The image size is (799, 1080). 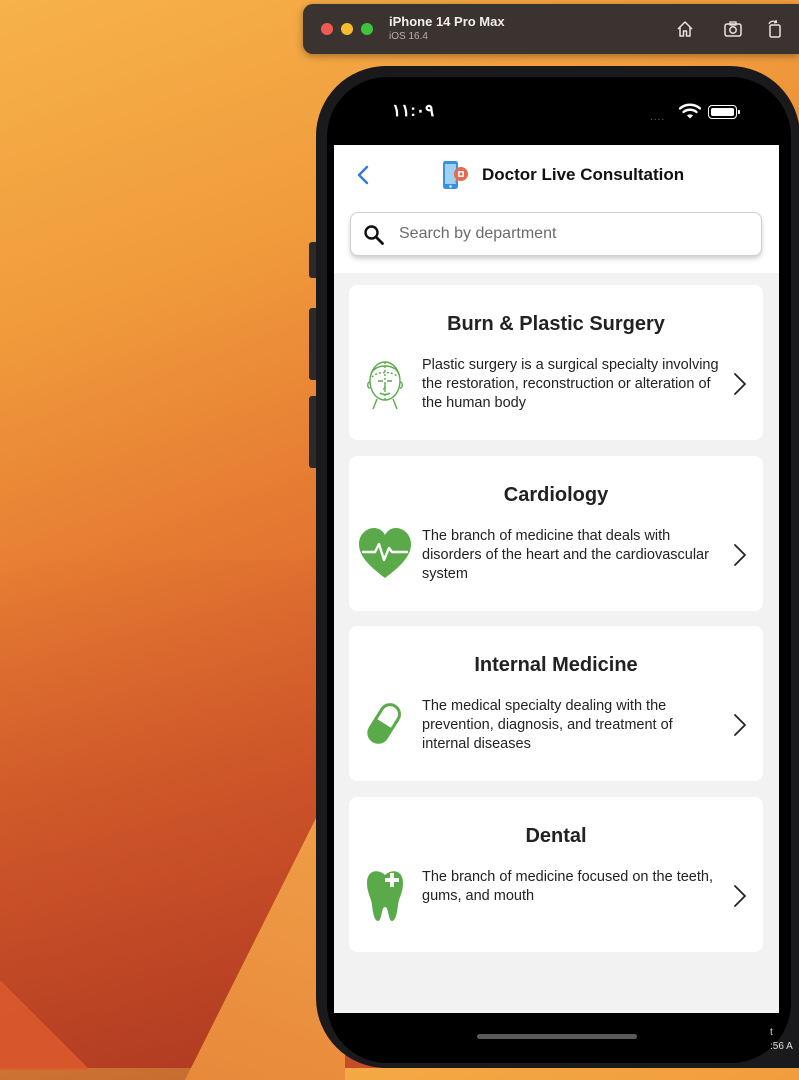 What do you see at coordinates (478, 233) in the screenshot?
I see `search-placeholder: Search by department` at bounding box center [478, 233].